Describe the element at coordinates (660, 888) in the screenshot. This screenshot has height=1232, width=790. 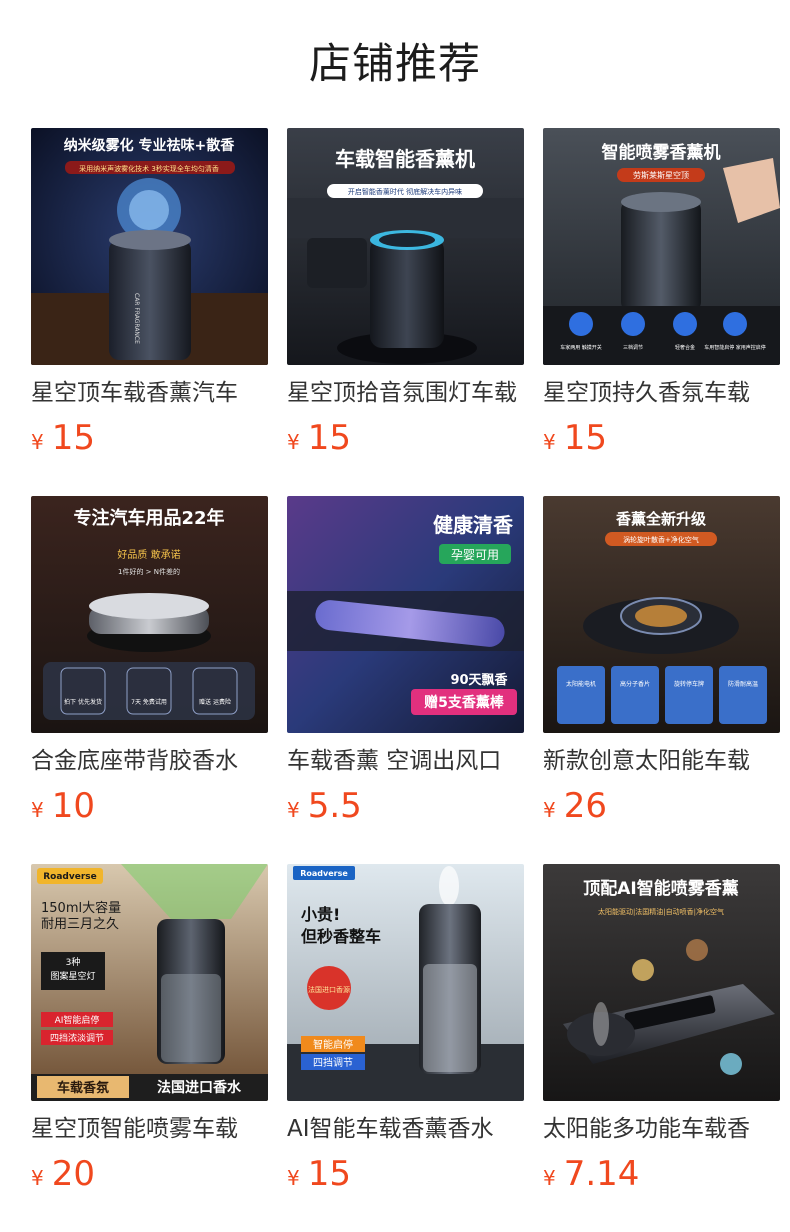
I see `banner-text: 顶配AI智能喷雾香薰` at that location.